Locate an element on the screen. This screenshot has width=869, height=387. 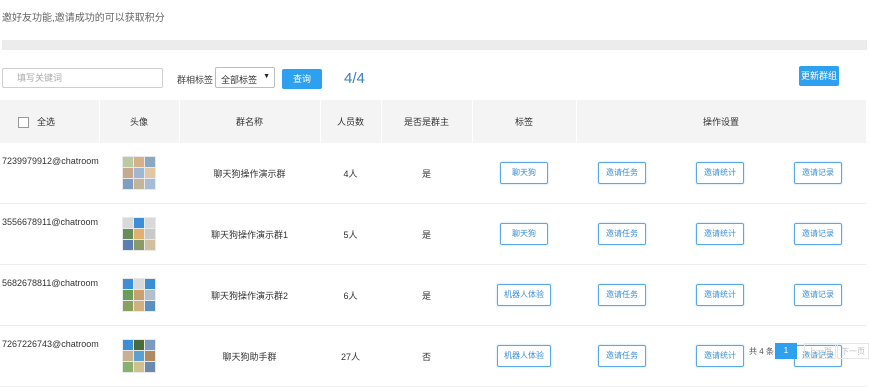
is-owner: 否 is located at coordinates (426, 356).